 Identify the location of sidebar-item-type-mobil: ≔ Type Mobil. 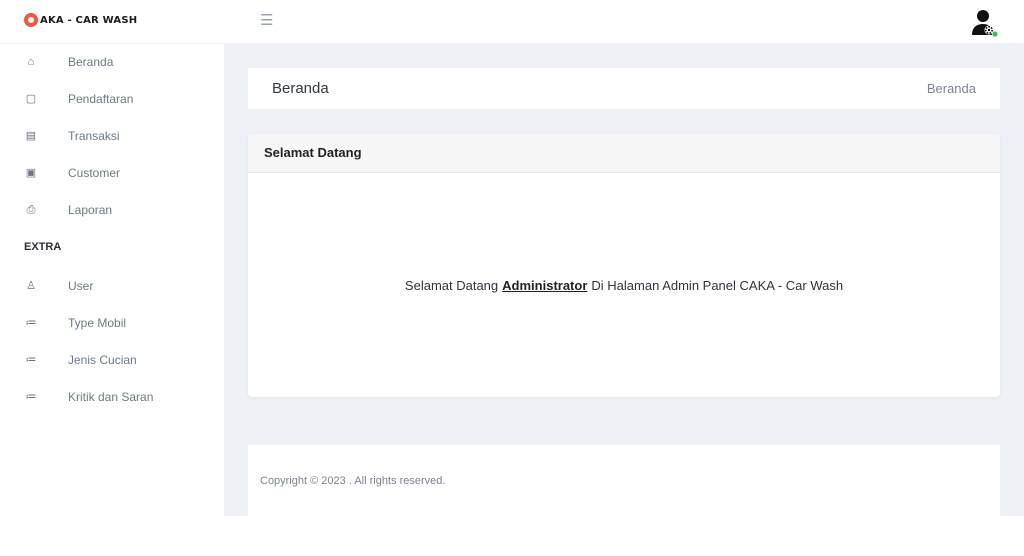
(112, 323).